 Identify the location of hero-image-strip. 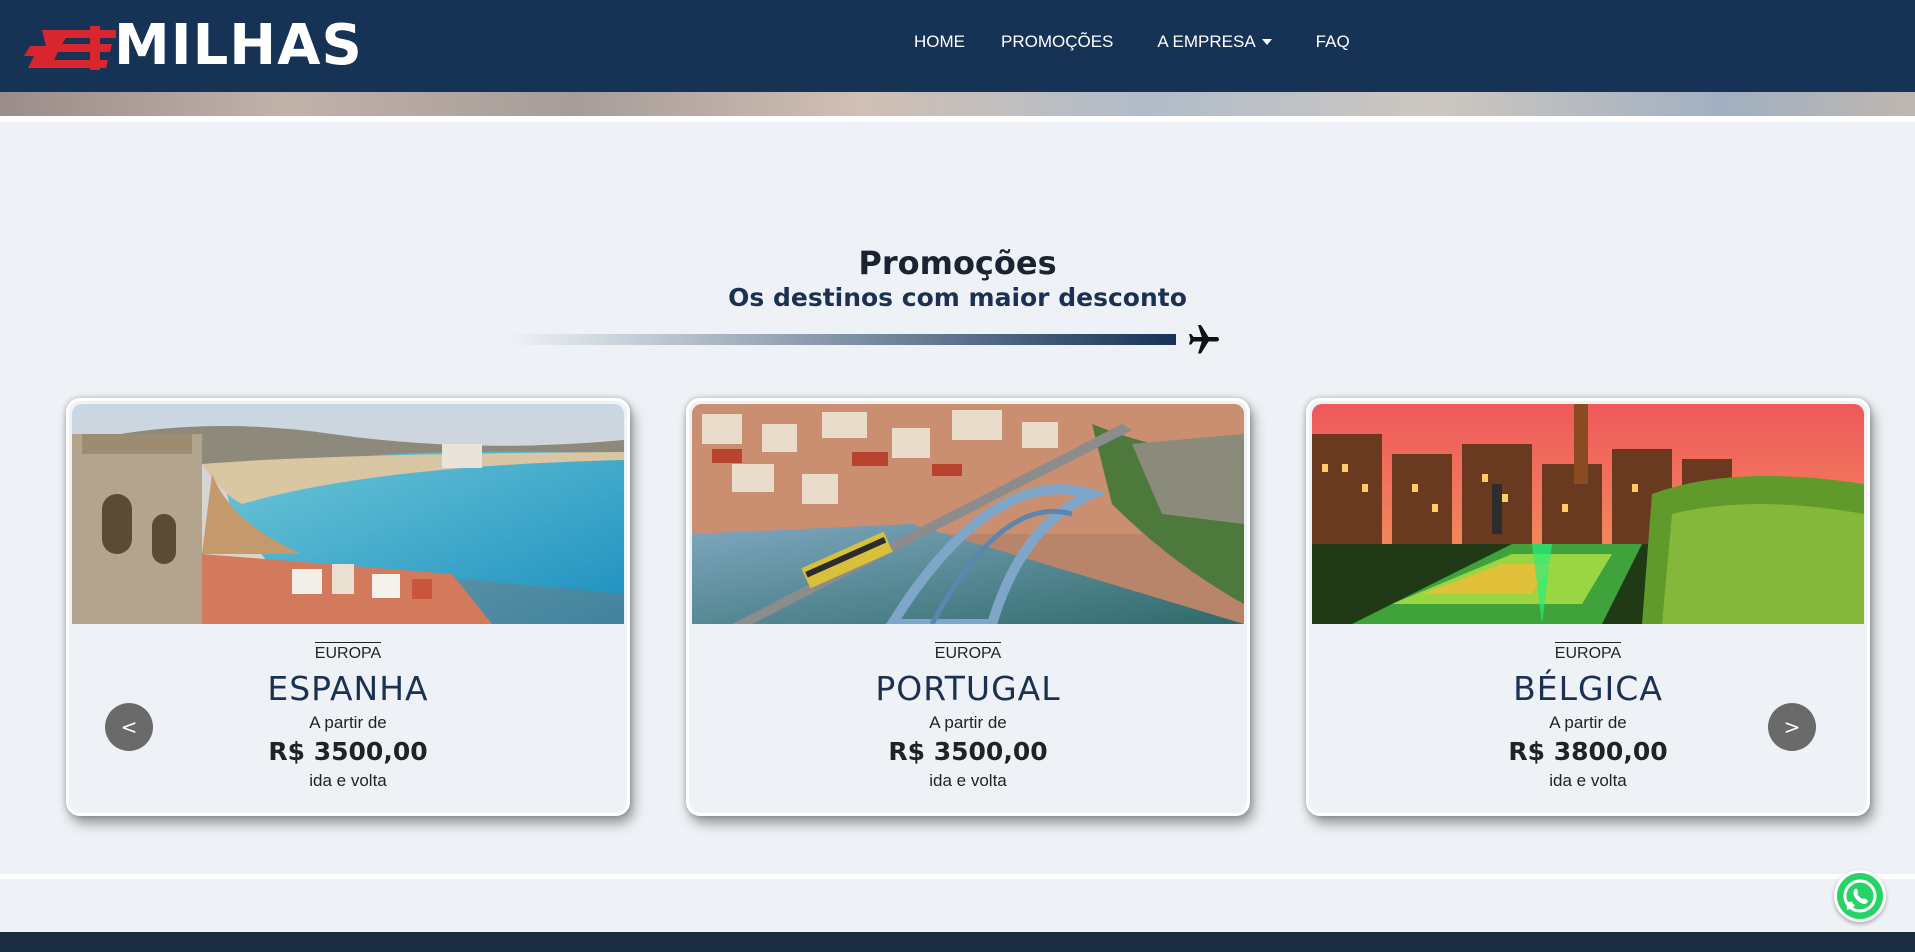
(957, 104).